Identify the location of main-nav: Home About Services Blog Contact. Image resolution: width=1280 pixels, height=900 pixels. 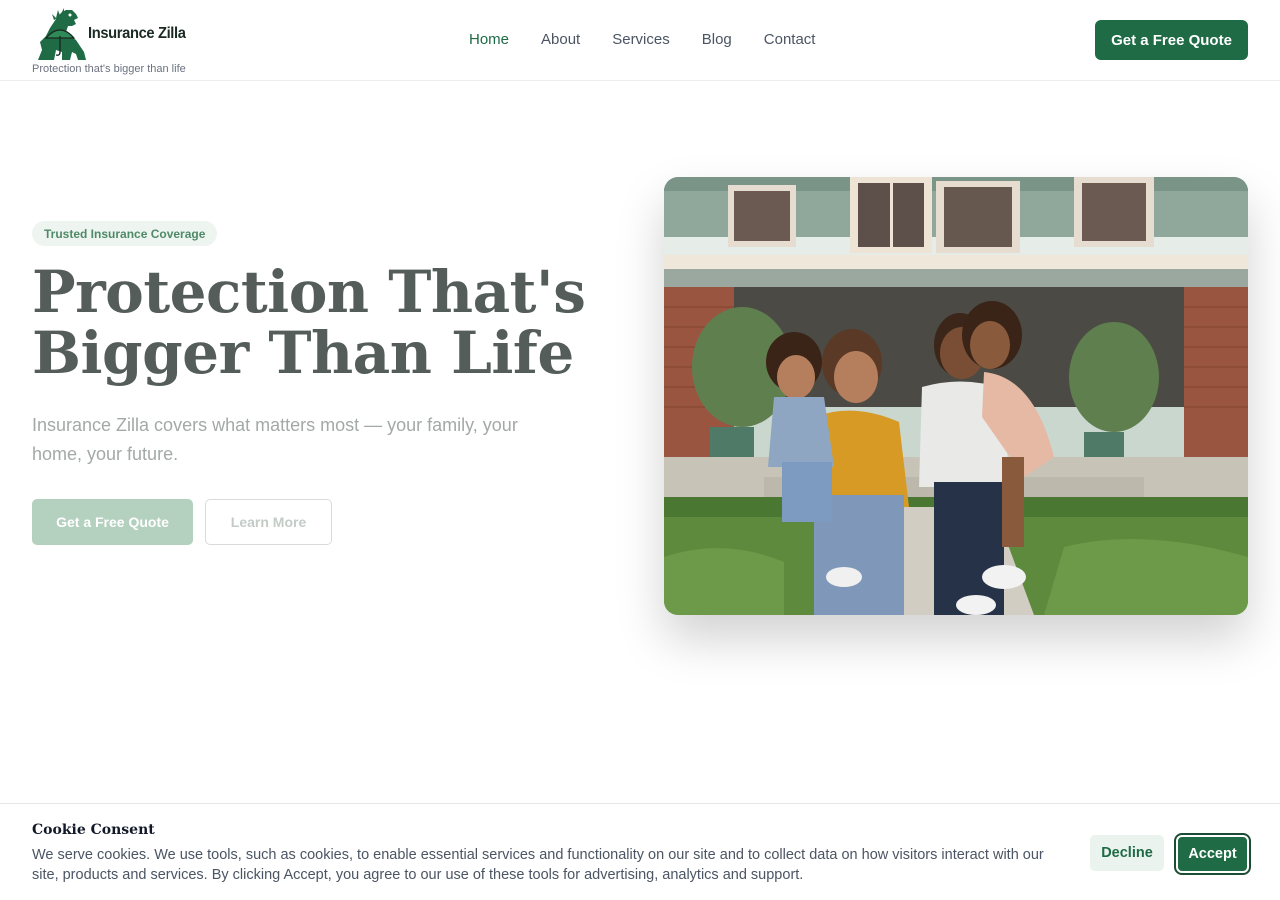
(642, 40).